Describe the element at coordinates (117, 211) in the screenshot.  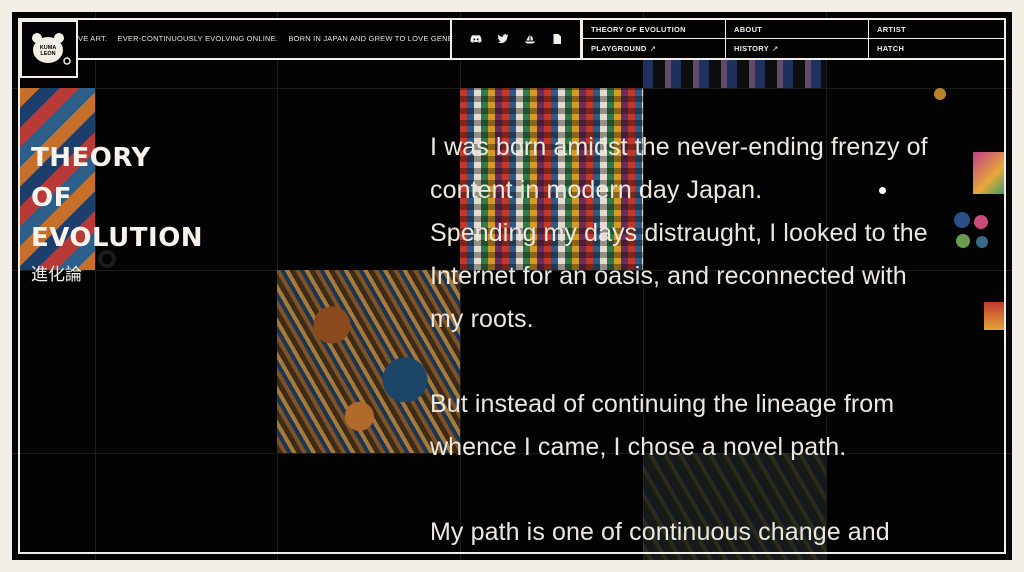
I see `page-title: THEORY OF EVOLUTION 進化論` at that location.